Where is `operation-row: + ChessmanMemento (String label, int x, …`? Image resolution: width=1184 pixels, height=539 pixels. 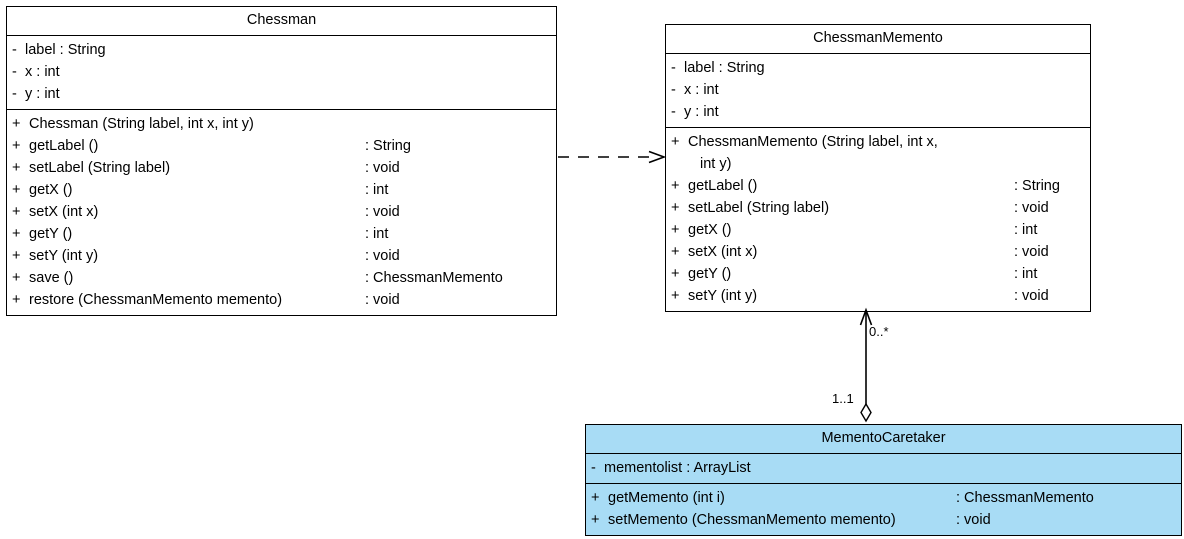
operation-row: + ChessmanMemento (String label, int x, … is located at coordinates (878, 153).